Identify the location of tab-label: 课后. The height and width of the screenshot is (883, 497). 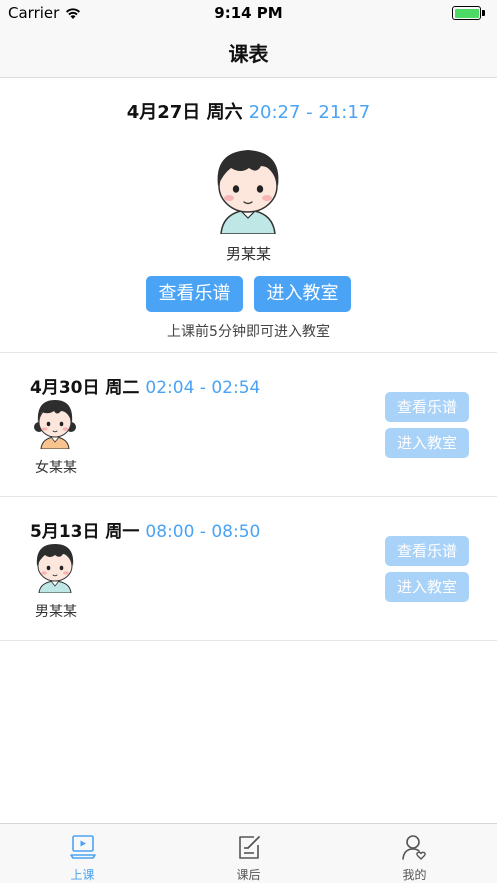
(248, 875).